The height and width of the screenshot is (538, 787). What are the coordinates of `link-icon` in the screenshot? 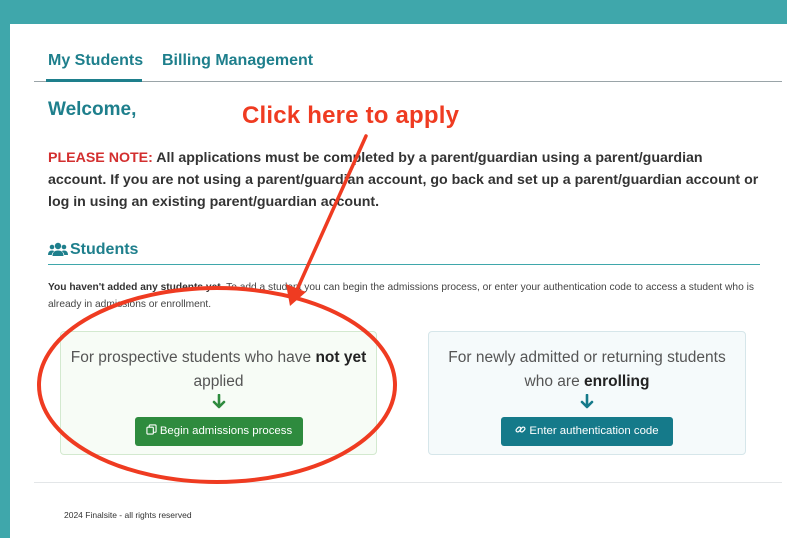 It's located at (520, 429).